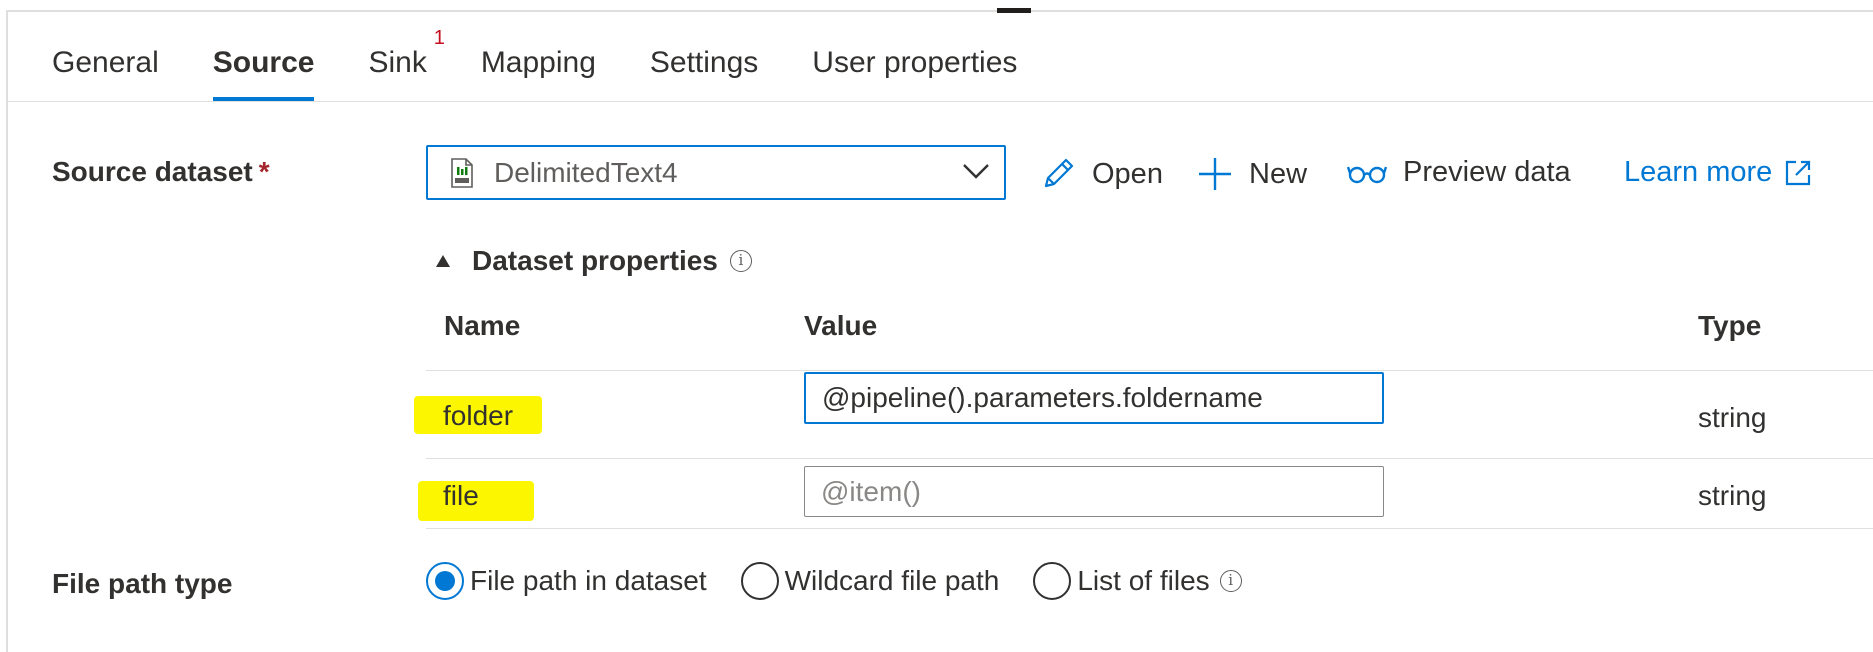 This screenshot has width=1873, height=652. I want to click on plus-icon, so click(1215, 174).